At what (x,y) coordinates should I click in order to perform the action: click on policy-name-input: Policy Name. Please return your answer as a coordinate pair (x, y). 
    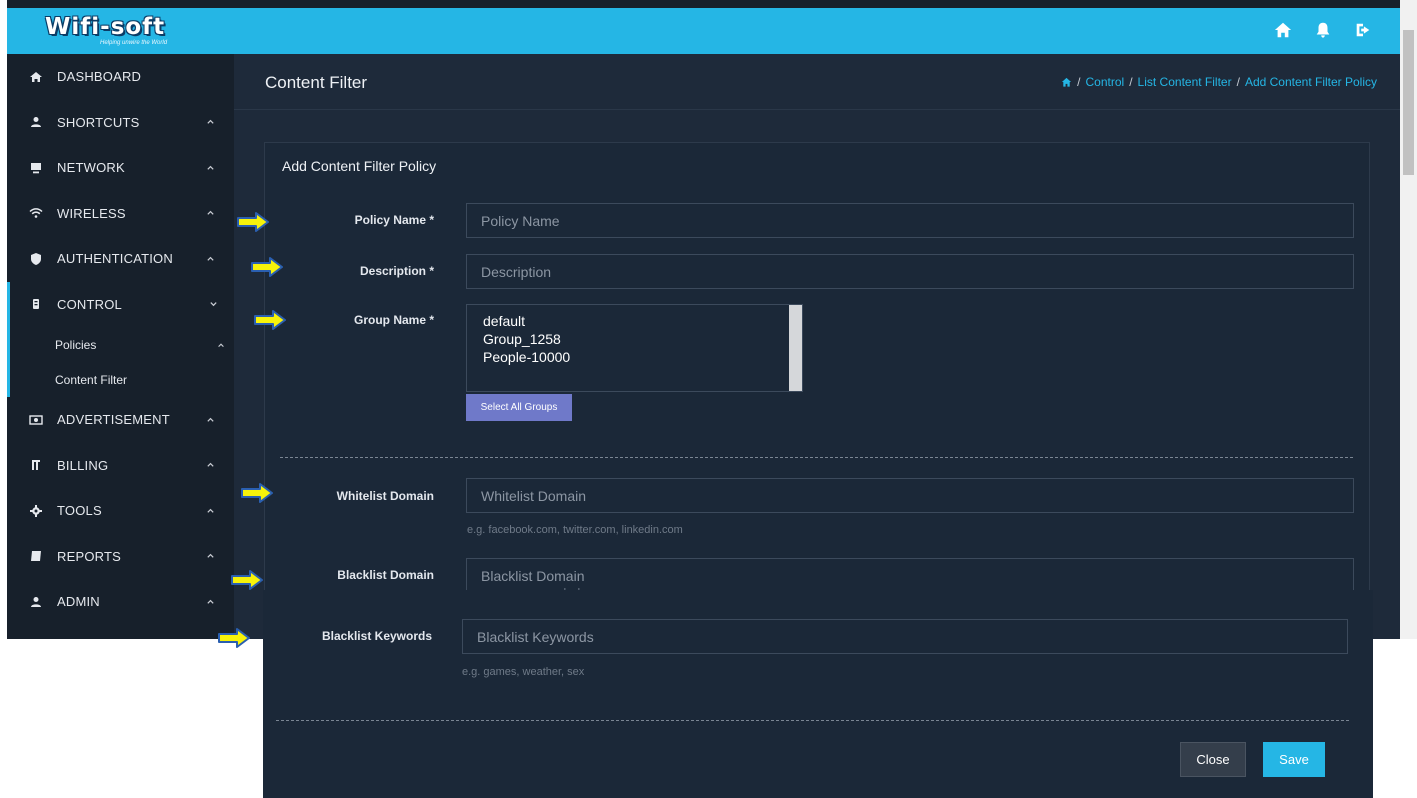
    Looking at the image, I should click on (910, 220).